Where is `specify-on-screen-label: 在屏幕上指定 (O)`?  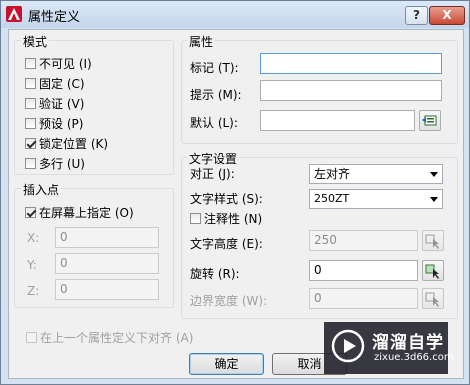
specify-on-screen-label: 在屏幕上指定 (O) is located at coordinates (86, 212).